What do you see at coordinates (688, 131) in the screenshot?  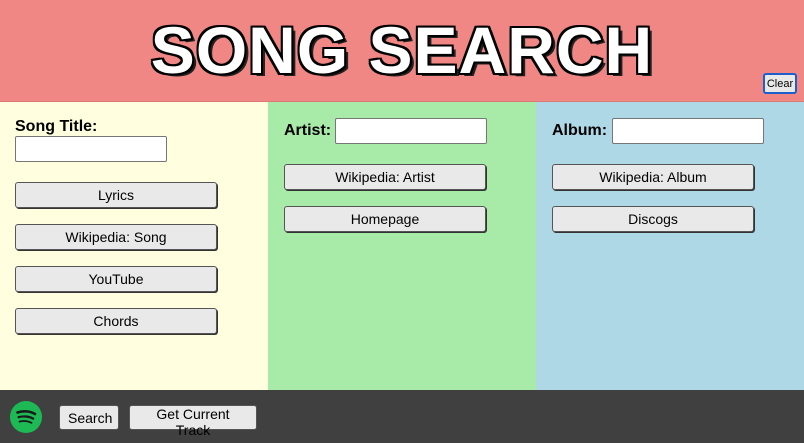 I see `album-input` at bounding box center [688, 131].